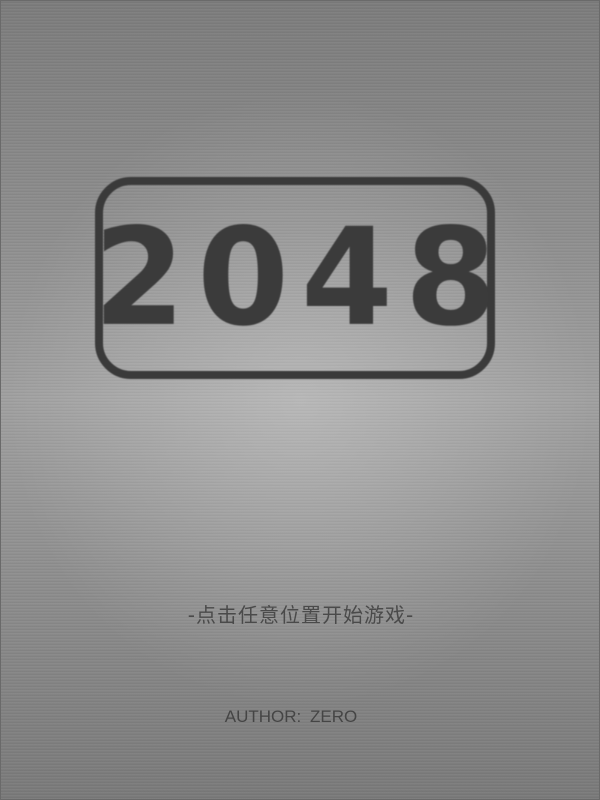 This screenshot has height=800, width=600. I want to click on author-credit: AUTHOR: ZERO, so click(291, 716).